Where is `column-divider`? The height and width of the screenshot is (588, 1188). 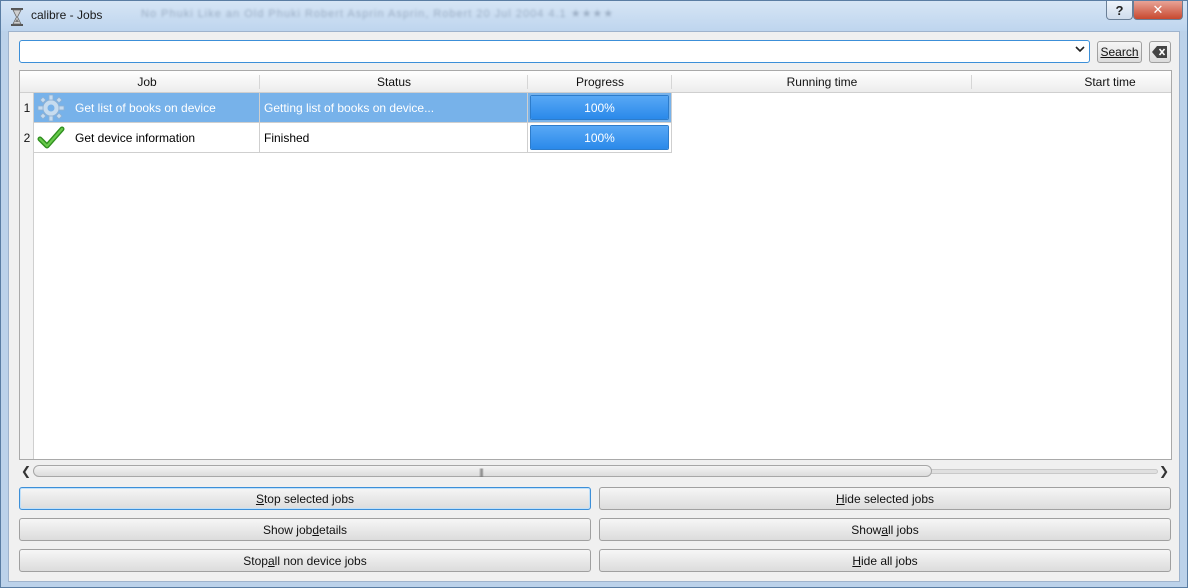
column-divider is located at coordinates (971, 82).